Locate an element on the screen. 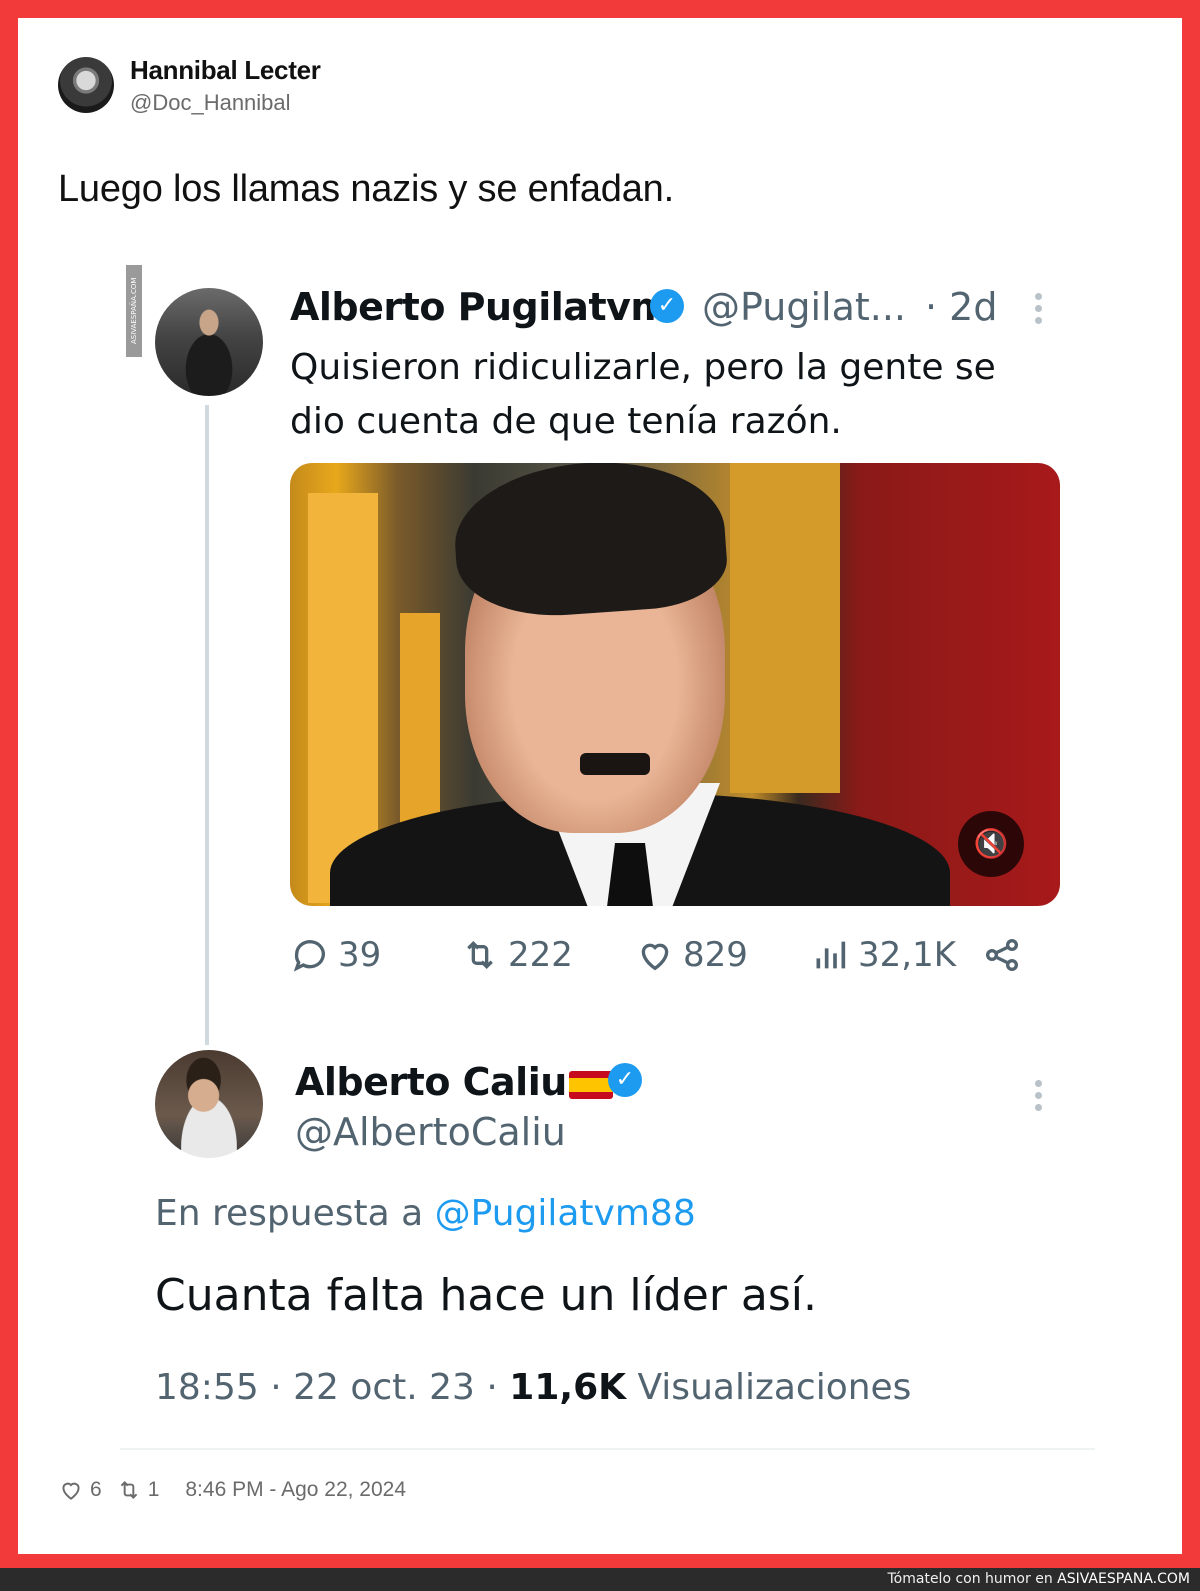 This screenshot has height=1591, width=1200. spain-flag-icon is located at coordinates (590, 1084).